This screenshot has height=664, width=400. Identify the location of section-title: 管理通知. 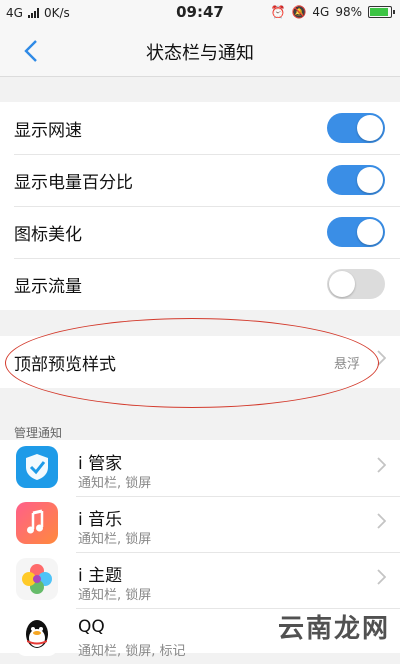
(38, 433).